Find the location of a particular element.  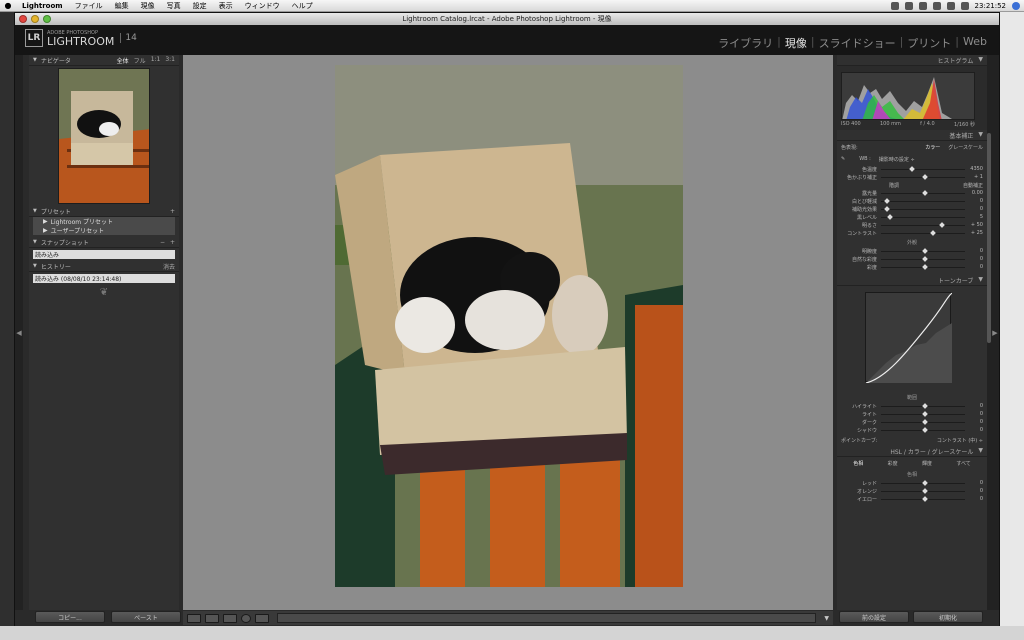

slider-row: 明瞭度 0 is located at coordinates (912, 251).